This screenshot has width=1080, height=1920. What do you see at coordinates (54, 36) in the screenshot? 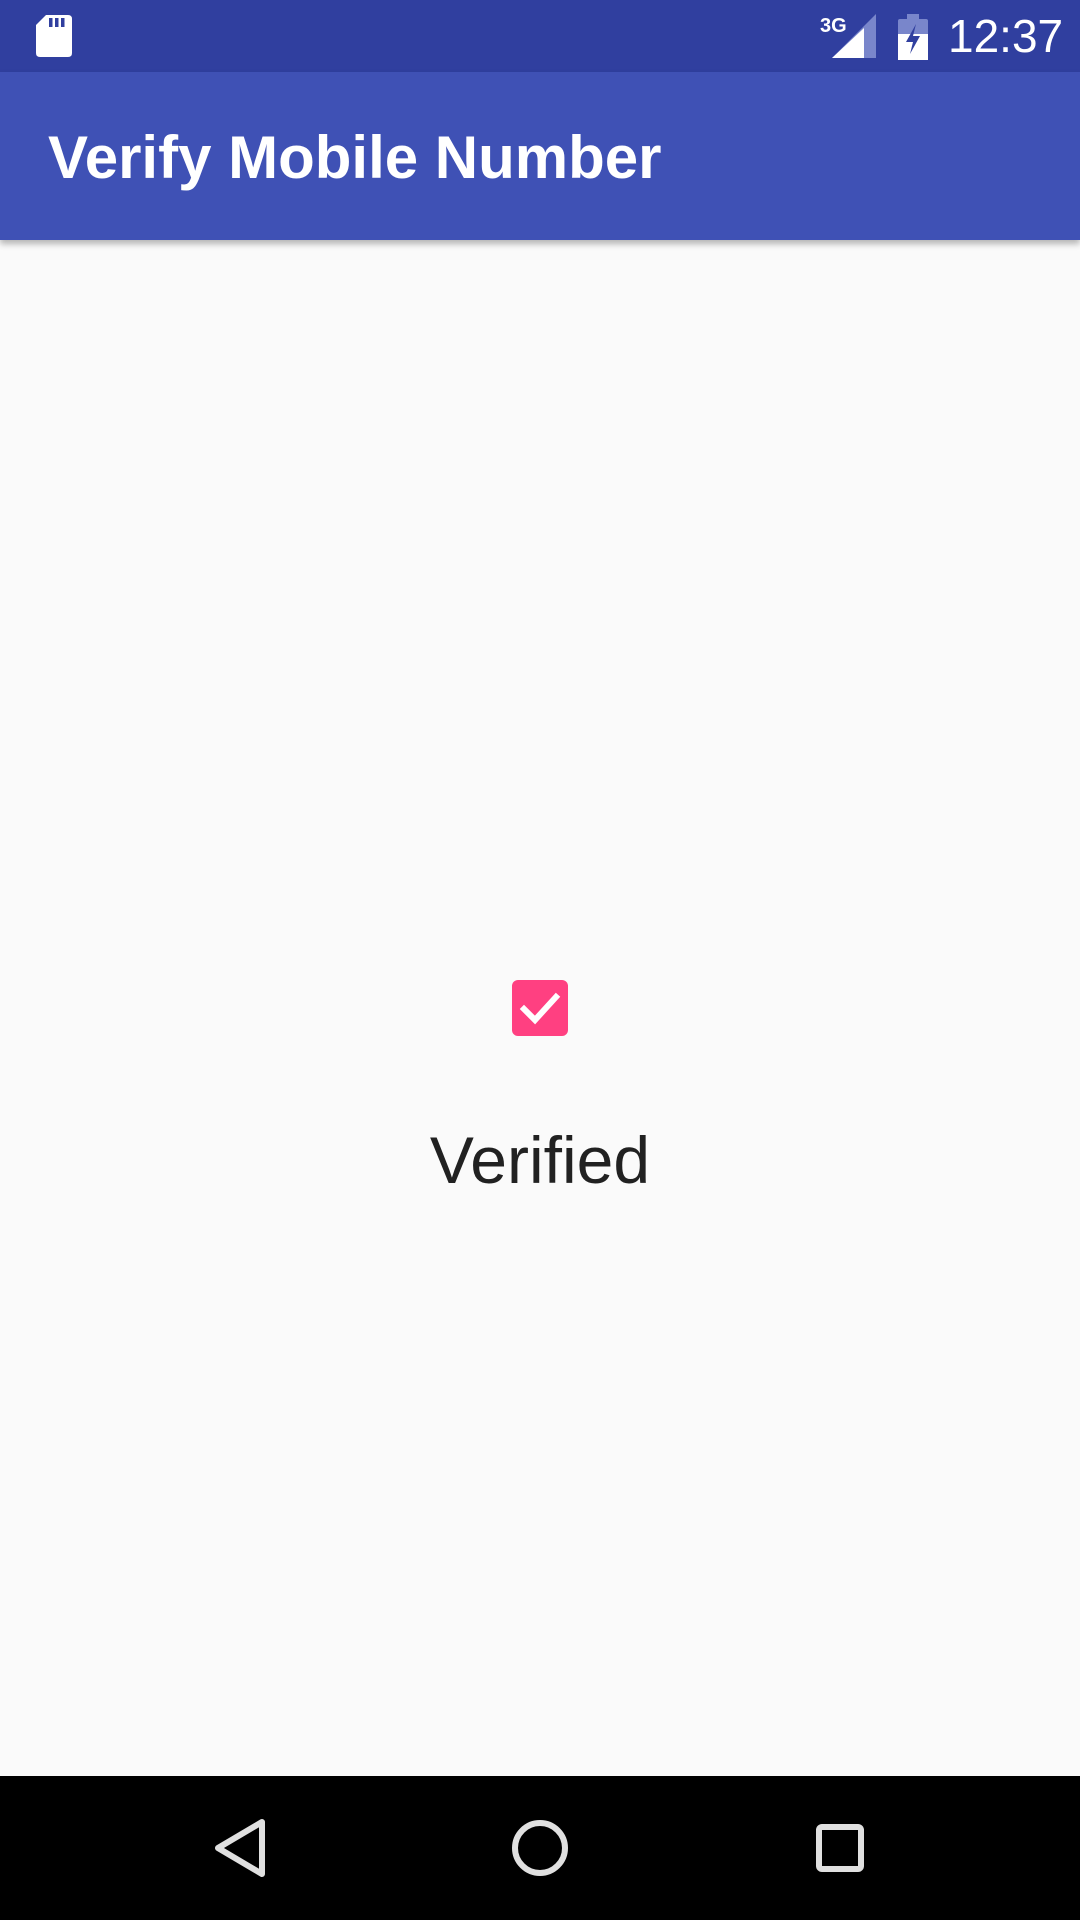
I see `sd-card-icon` at bounding box center [54, 36].